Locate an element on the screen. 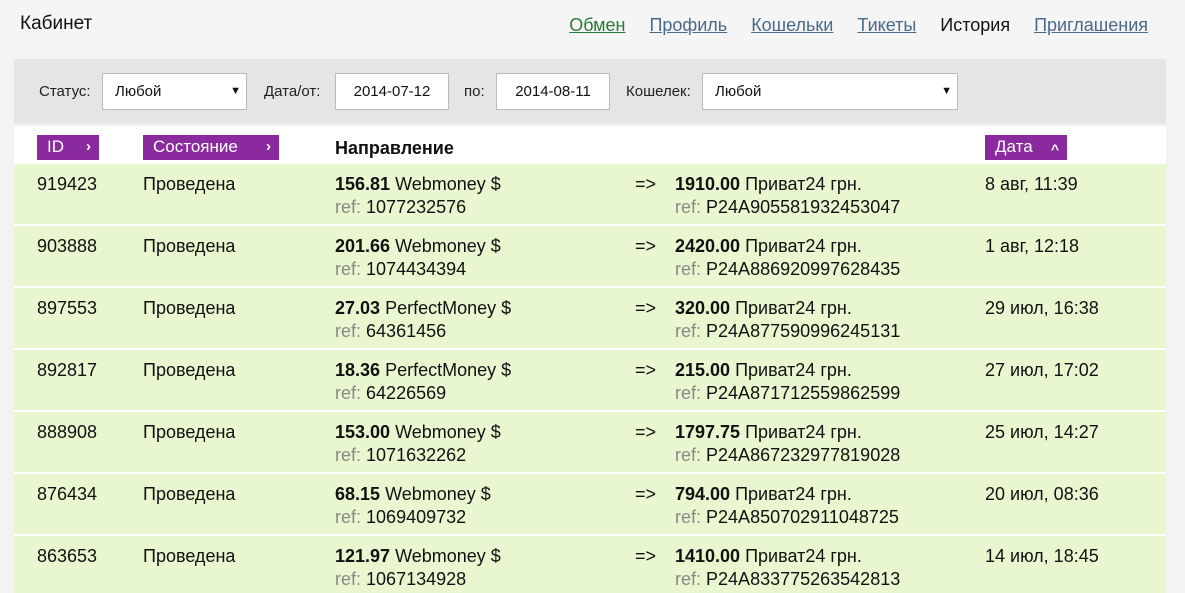 The width and height of the screenshot is (1185, 593). row-to-ref: ref: P24A905581932453047 is located at coordinates (787, 207).